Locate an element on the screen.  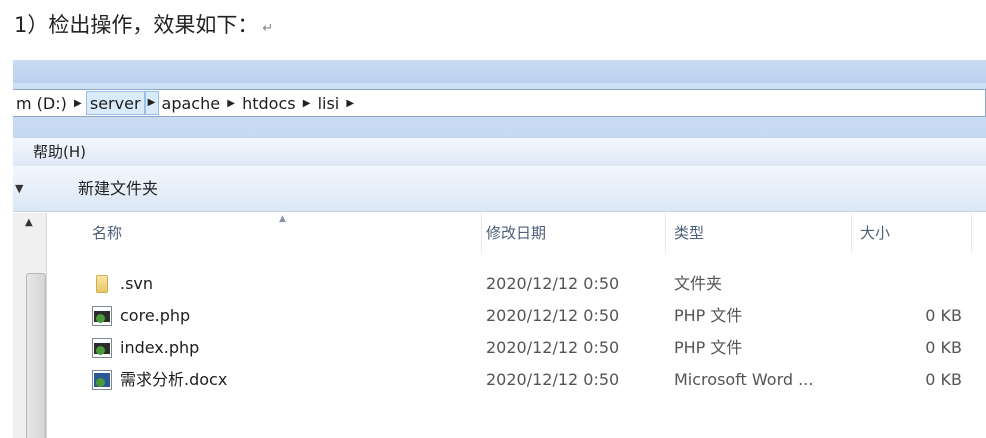
new-folder-button: 新建文件夹 is located at coordinates (118, 189).